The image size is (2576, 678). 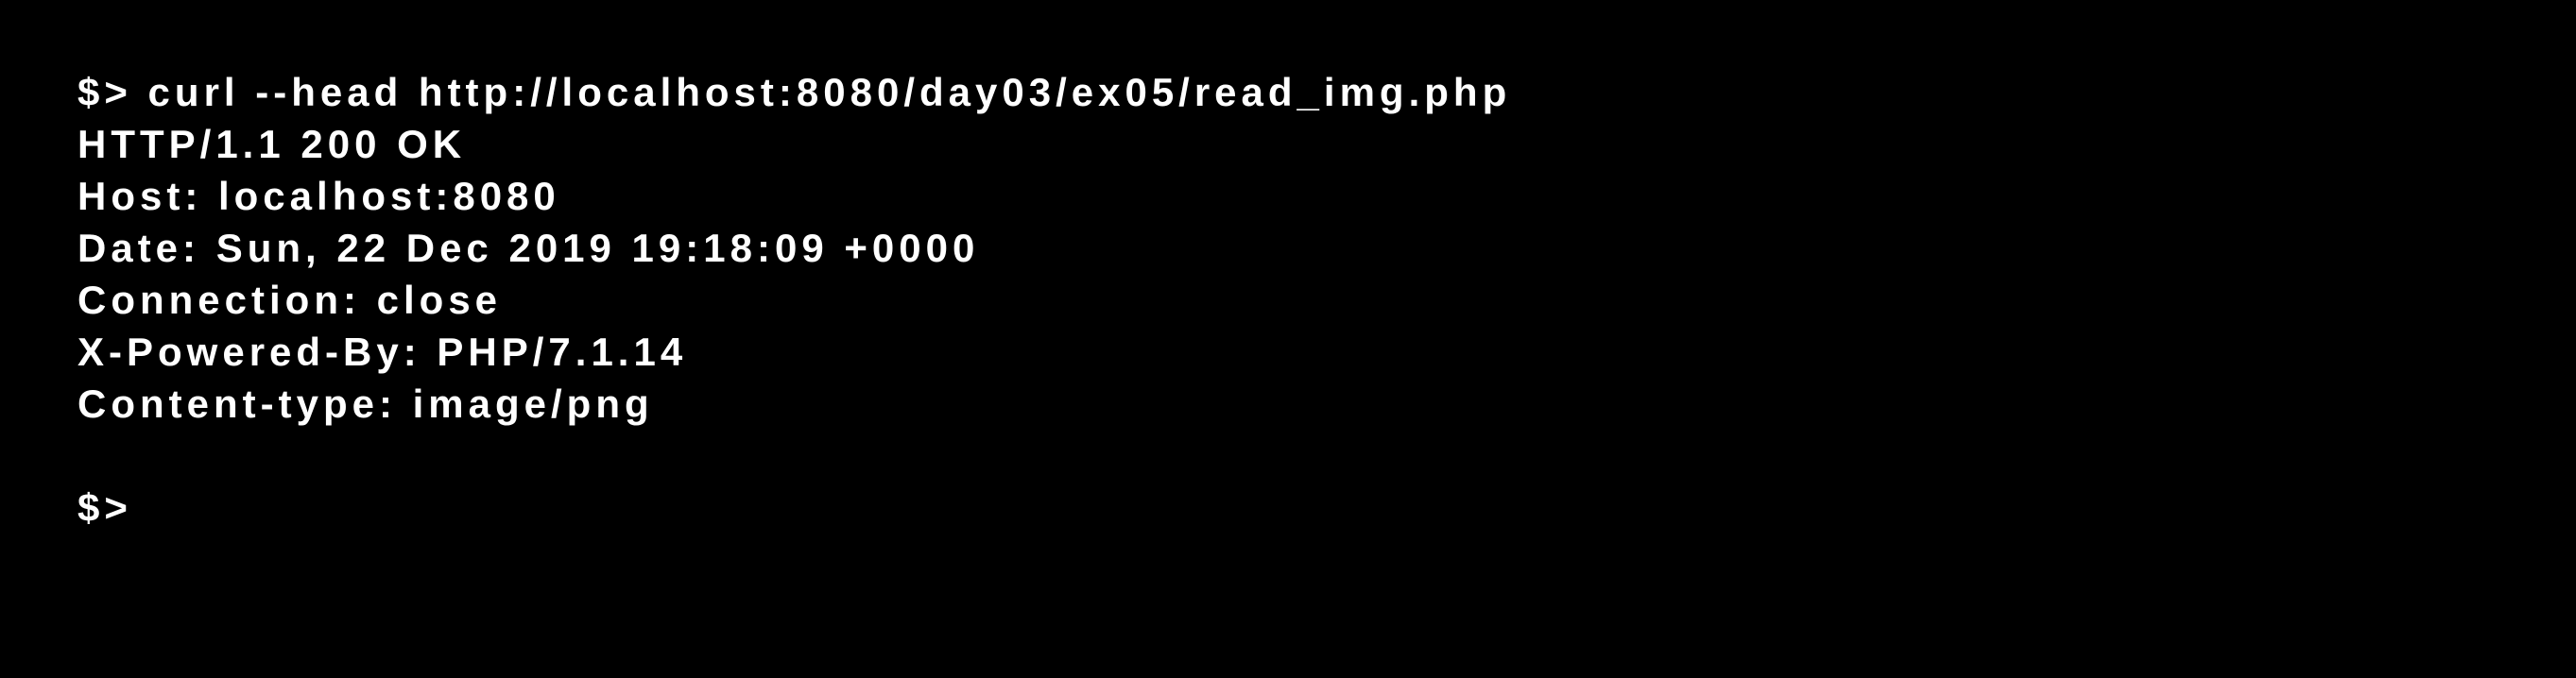 What do you see at coordinates (290, 300) in the screenshot?
I see `header-connection: Connection: close` at bounding box center [290, 300].